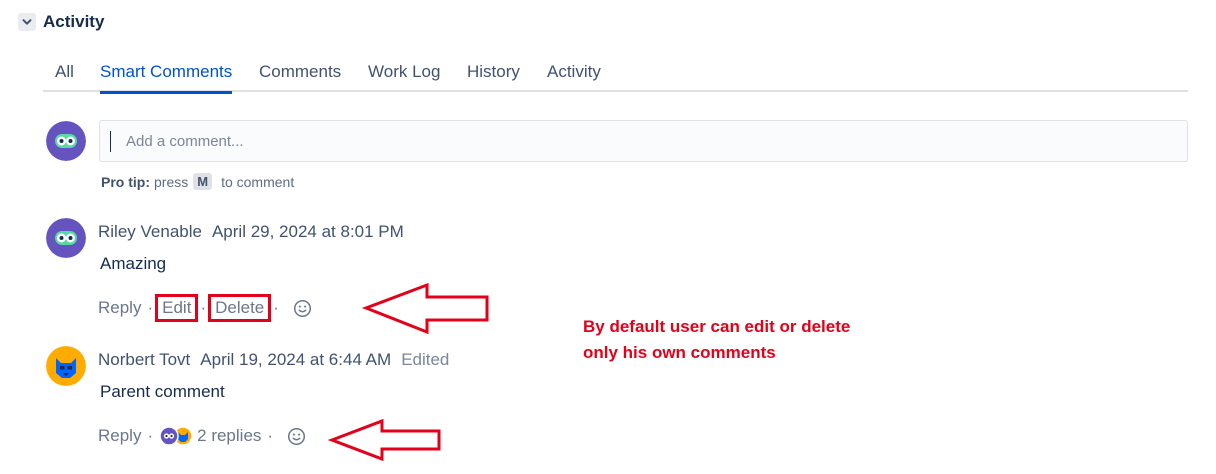 The height and width of the screenshot is (474, 1216). I want to click on add-comment-input, so click(651, 141).